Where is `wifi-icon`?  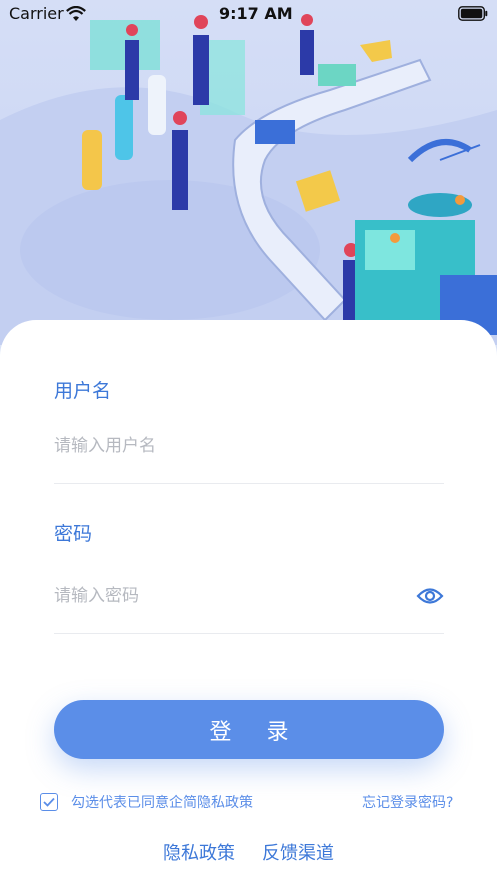 wifi-icon is located at coordinates (76, 13).